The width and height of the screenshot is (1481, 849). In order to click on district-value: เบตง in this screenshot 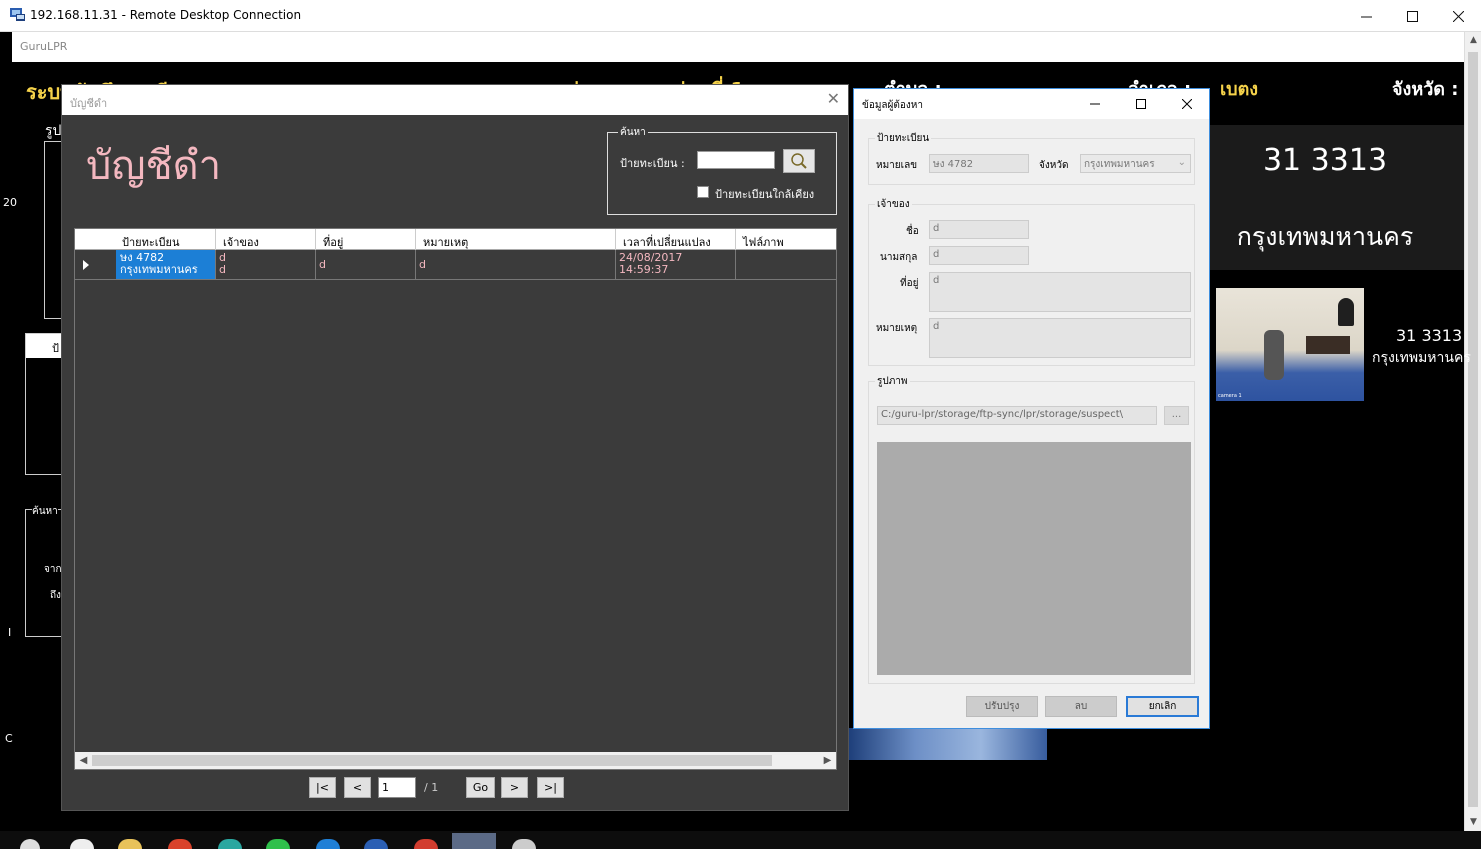, I will do `click(1239, 89)`.